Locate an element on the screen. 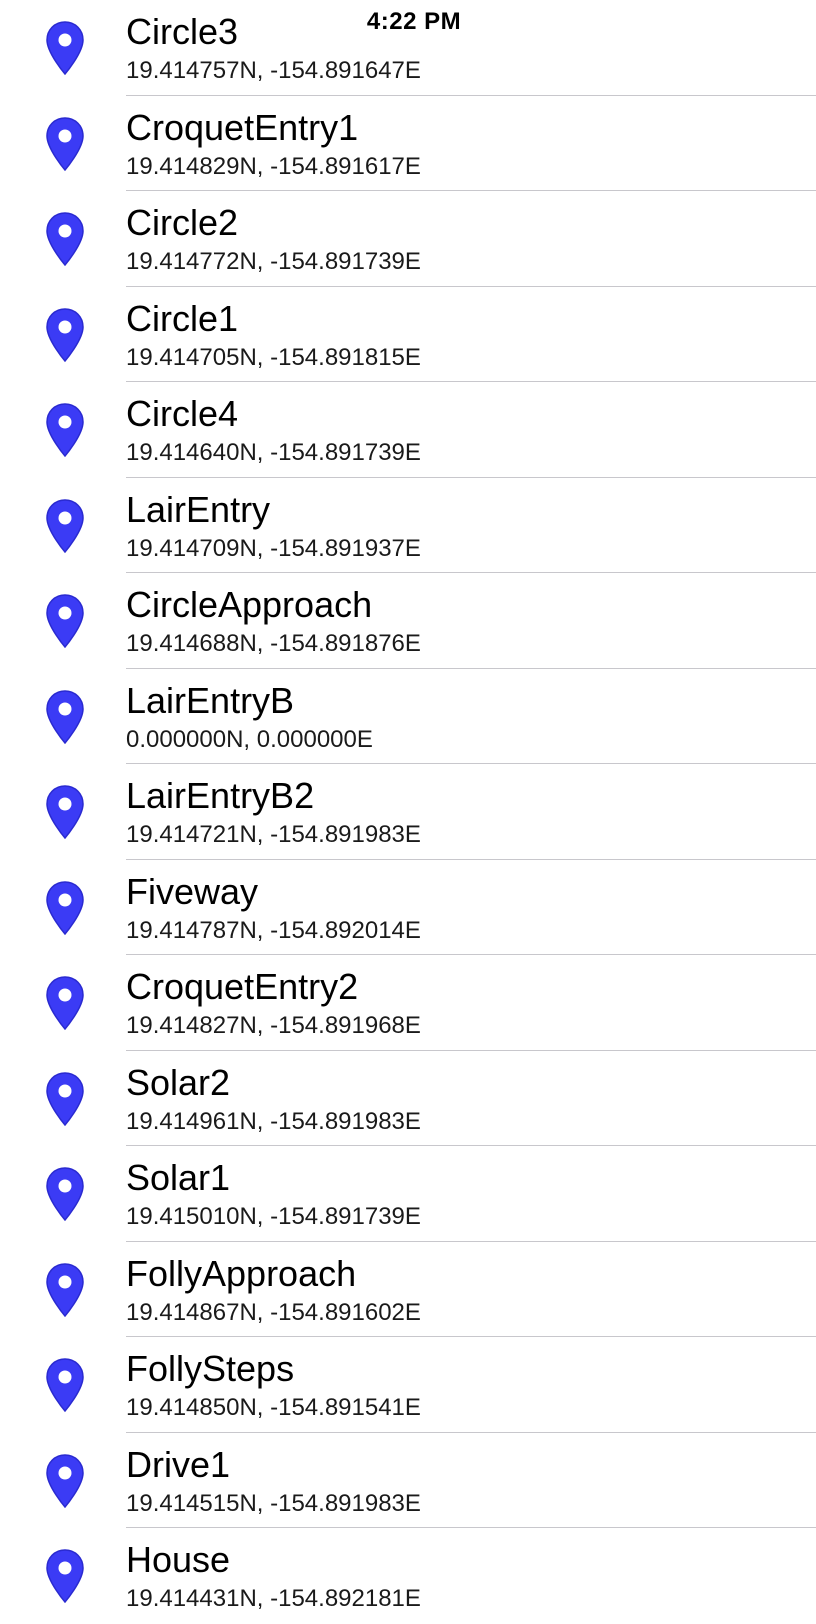 This screenshot has width=816, height=1624. location-row: Circle2 19.414772N, -154.891739E is located at coordinates (408, 239).